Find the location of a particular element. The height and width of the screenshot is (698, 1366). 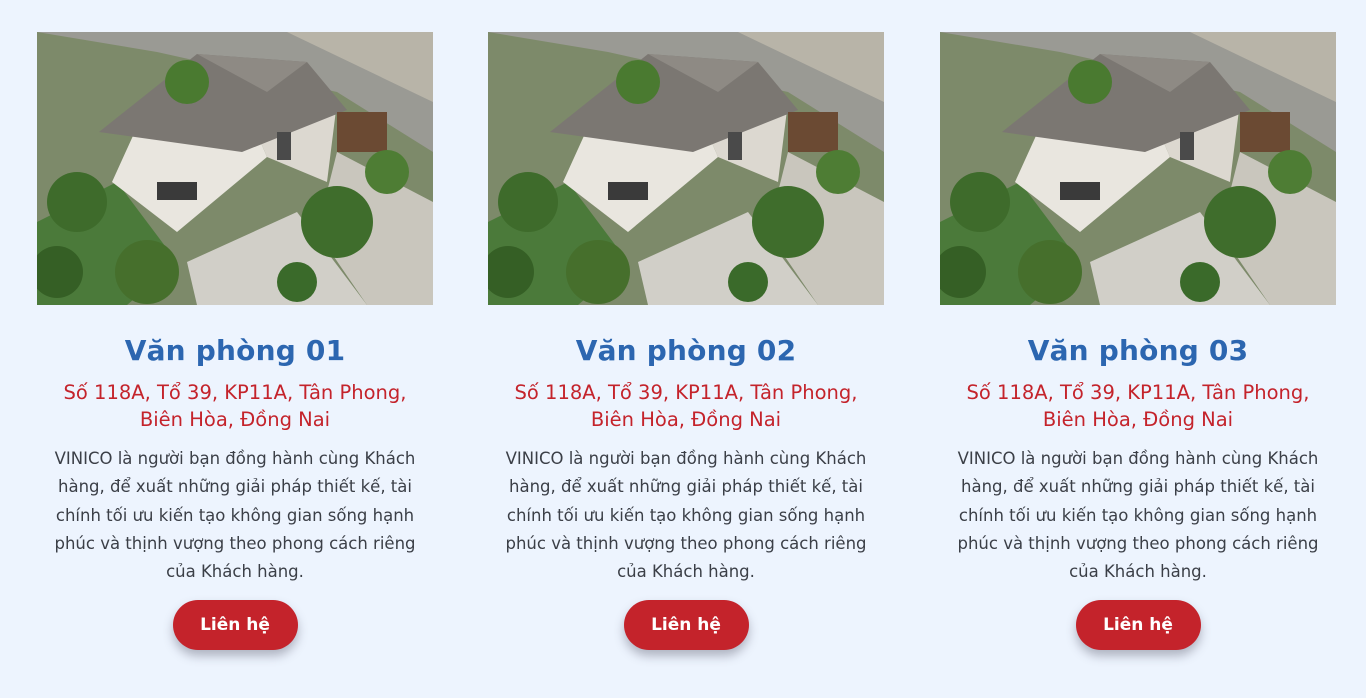

office-title: Văn phòng 03 is located at coordinates (1138, 350).